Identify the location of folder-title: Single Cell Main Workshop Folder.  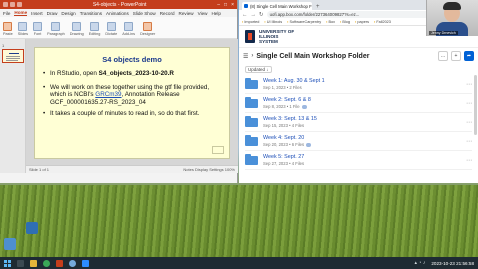
(313, 56).